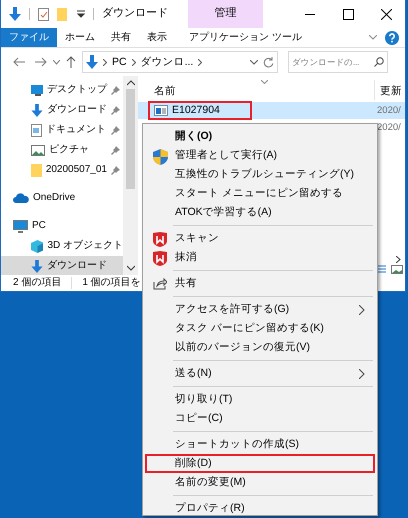 This screenshot has height=518, width=408. What do you see at coordinates (260, 193) in the screenshot?
I see `menu-item: スタート メニューにピン留めする` at bounding box center [260, 193].